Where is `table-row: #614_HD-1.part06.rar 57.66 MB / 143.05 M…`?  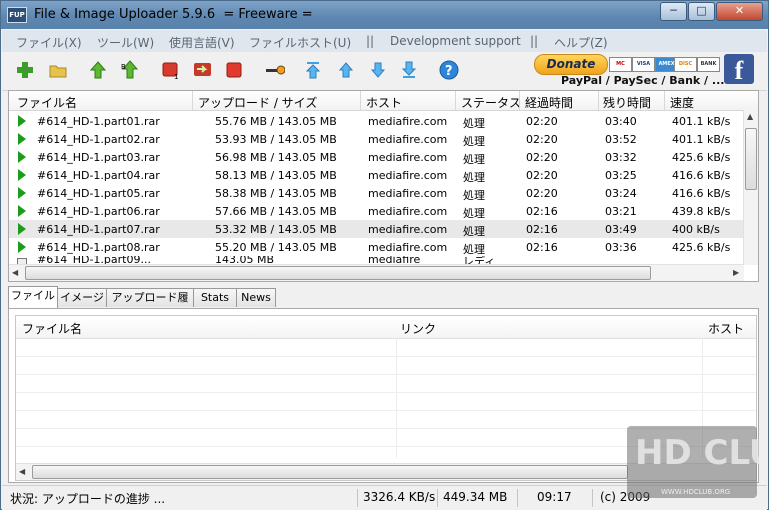 table-row: #614_HD-1.part06.rar 57.66 MB / 143.05 M… is located at coordinates (376, 211).